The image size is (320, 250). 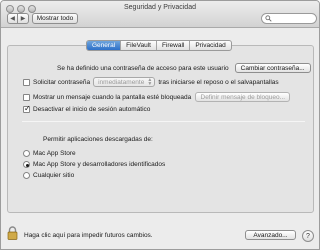 I want to click on require-password-delay-value: inmediatamente, so click(x=121, y=82).